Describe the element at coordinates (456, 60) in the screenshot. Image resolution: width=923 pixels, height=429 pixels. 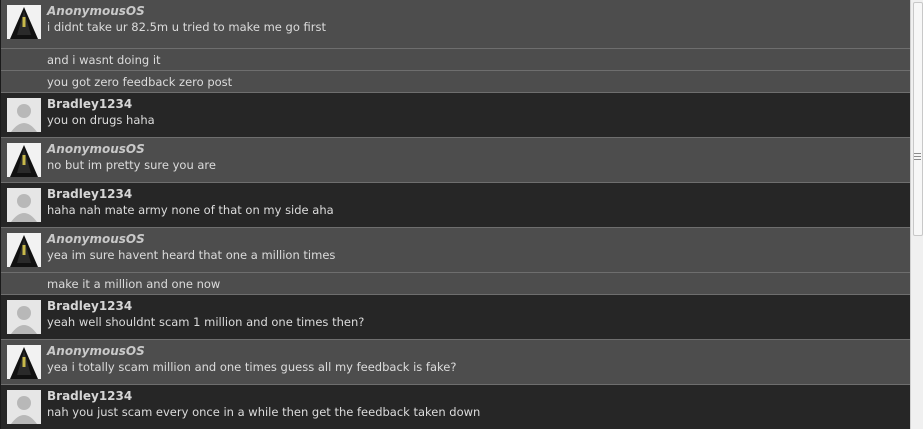
I see `message-continuation: and i wasnt doing it` at that location.